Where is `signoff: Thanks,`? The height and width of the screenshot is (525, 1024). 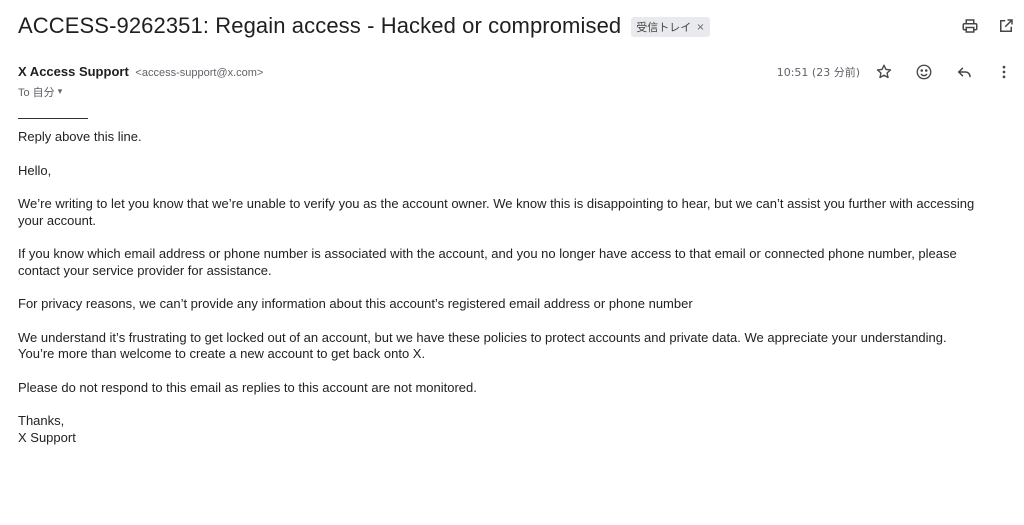
signoff: Thanks, is located at coordinates (41, 420).